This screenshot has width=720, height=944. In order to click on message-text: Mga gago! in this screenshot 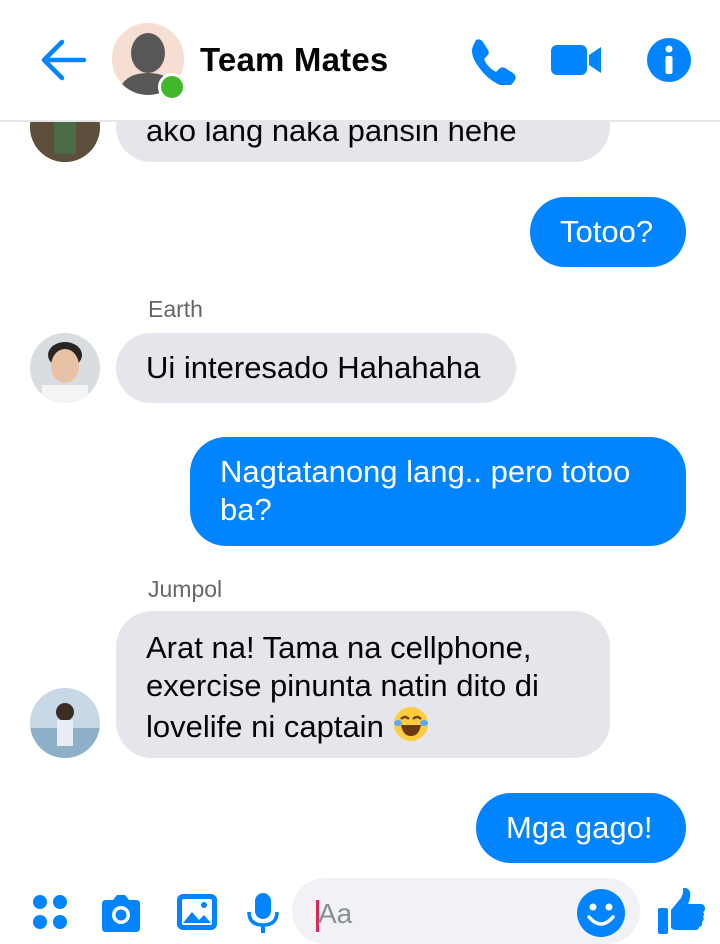, I will do `click(579, 827)`.